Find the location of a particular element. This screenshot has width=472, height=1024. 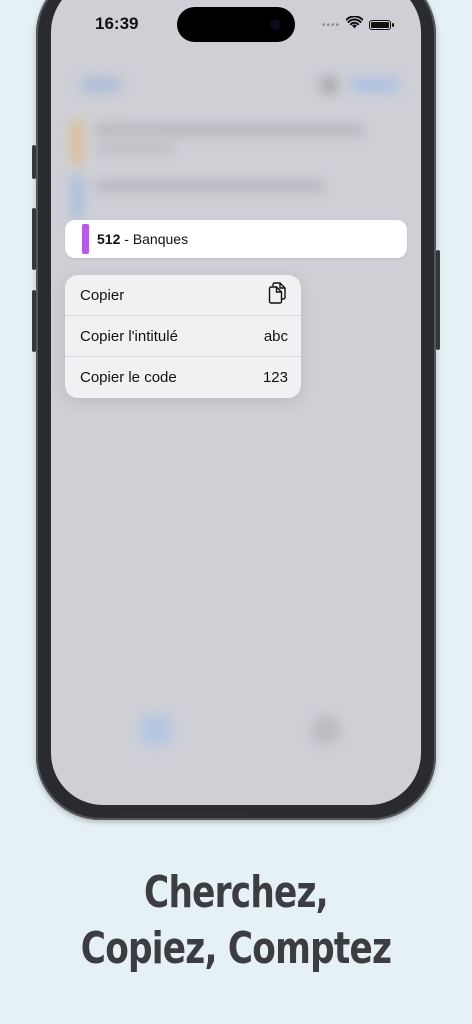

battery-icon is located at coordinates (381, 25).